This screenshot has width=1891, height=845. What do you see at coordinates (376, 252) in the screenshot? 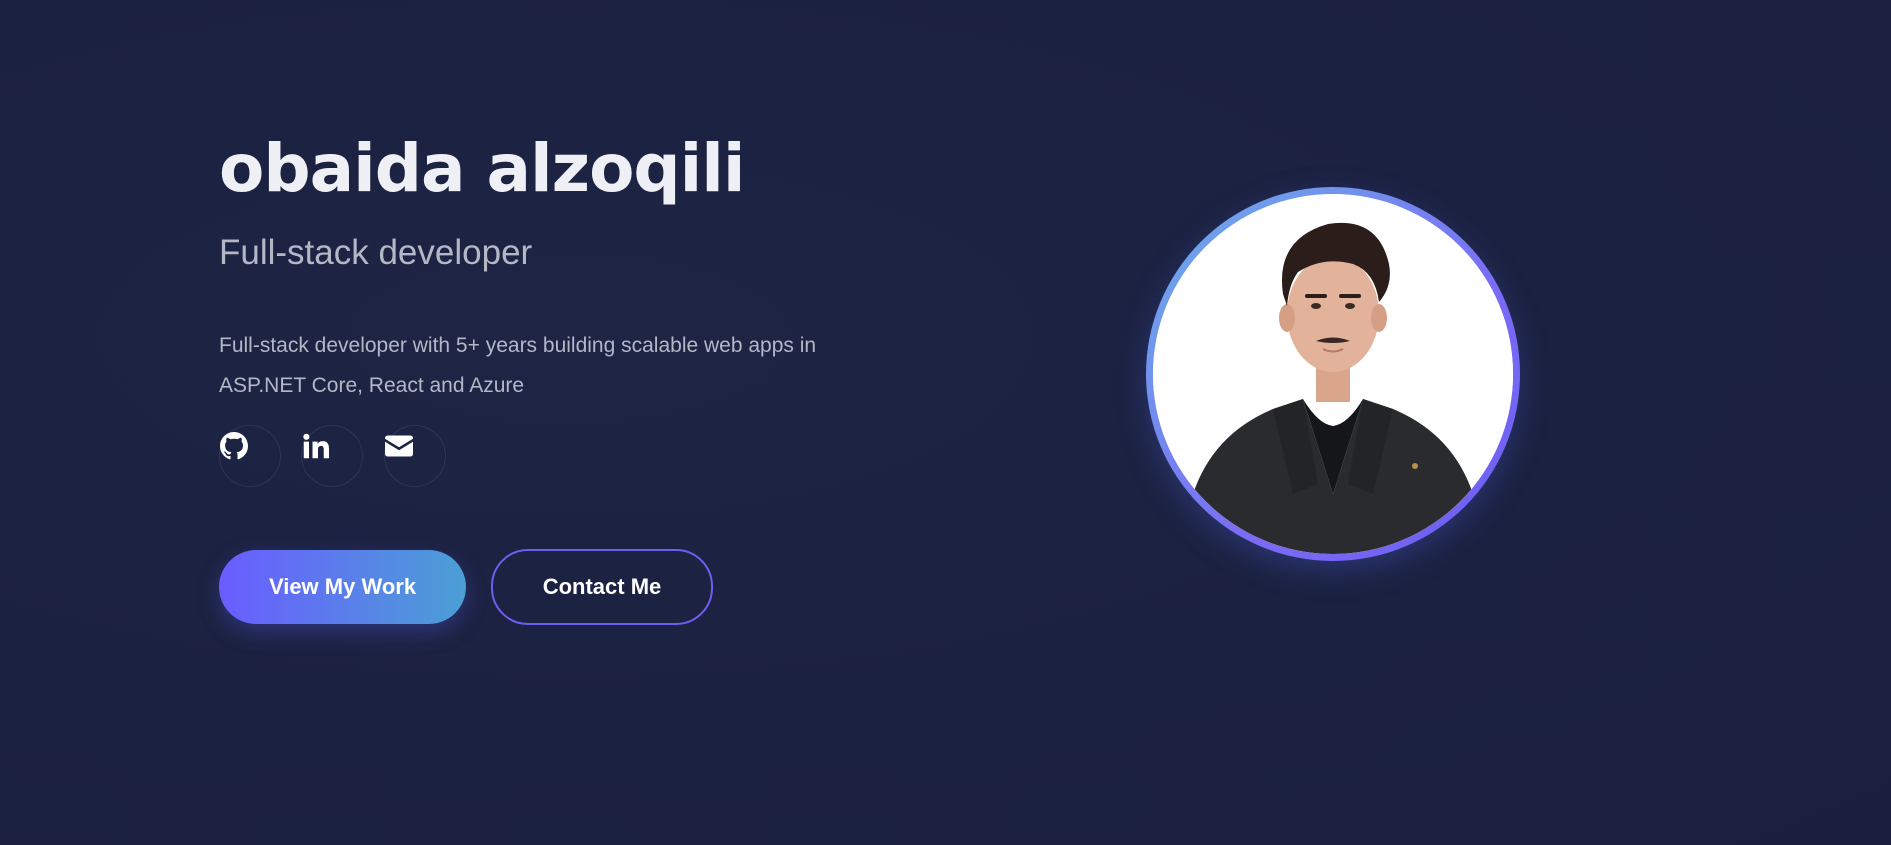
I see `hero-role: Full-stack developer` at bounding box center [376, 252].